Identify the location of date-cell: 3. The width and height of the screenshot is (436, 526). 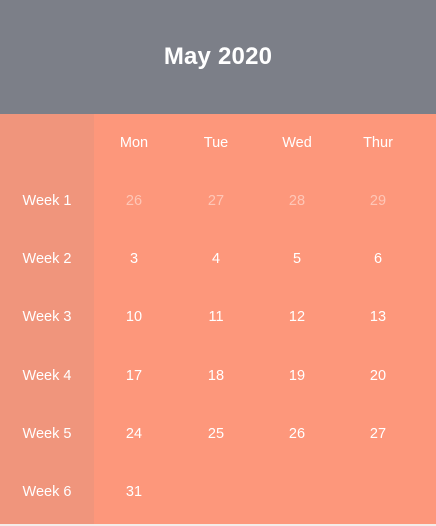
(134, 259).